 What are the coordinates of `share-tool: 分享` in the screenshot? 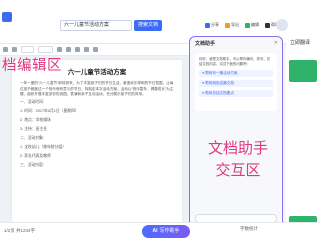 It's located at (212, 25).